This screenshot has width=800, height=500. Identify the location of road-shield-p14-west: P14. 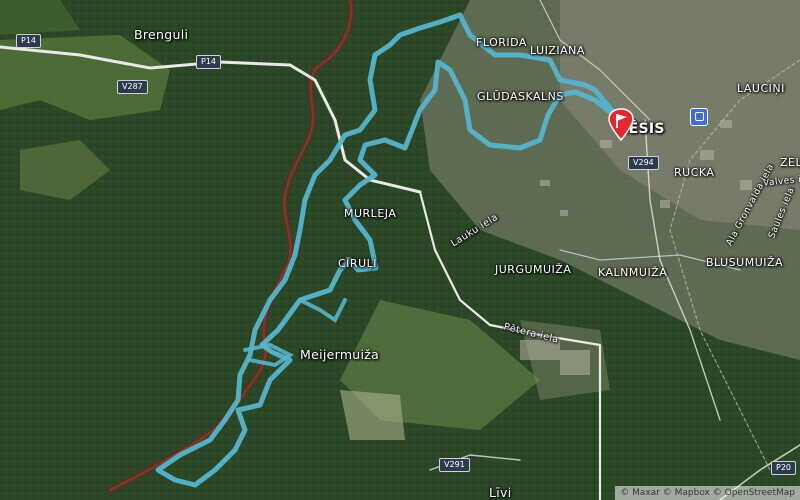
(29, 41).